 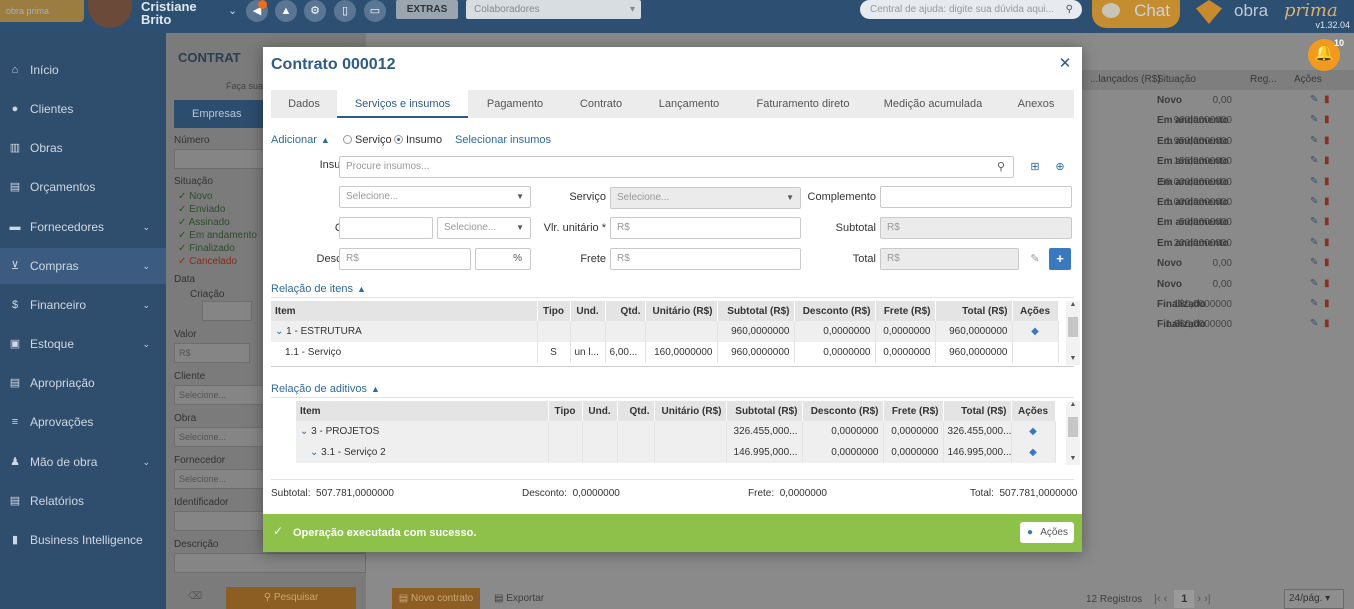 I want to click on complemento-field, so click(x=976, y=197).